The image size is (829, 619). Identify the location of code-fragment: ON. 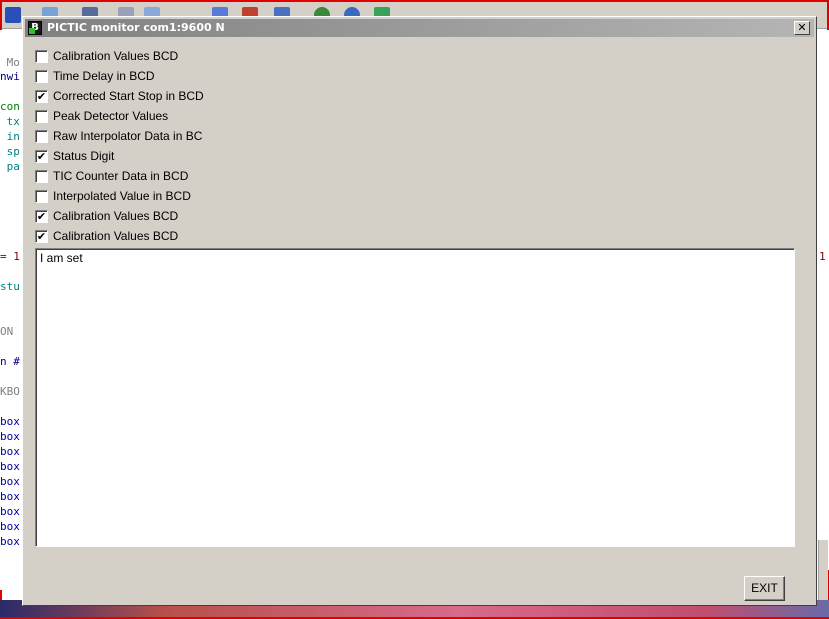
(7, 331).